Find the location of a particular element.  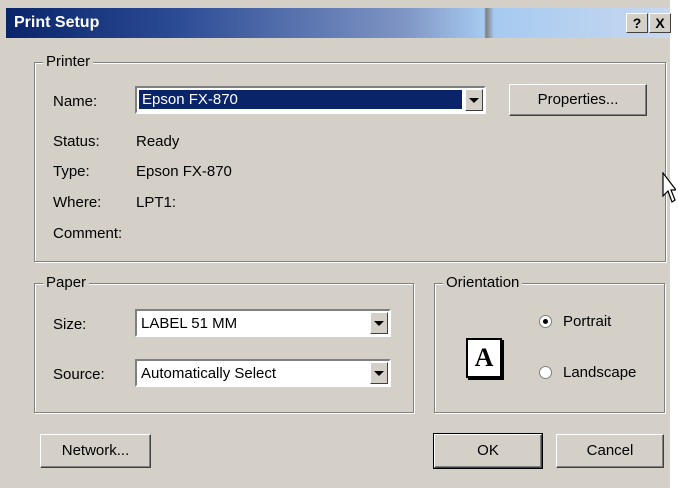

ok-button: OK is located at coordinates (488, 451).